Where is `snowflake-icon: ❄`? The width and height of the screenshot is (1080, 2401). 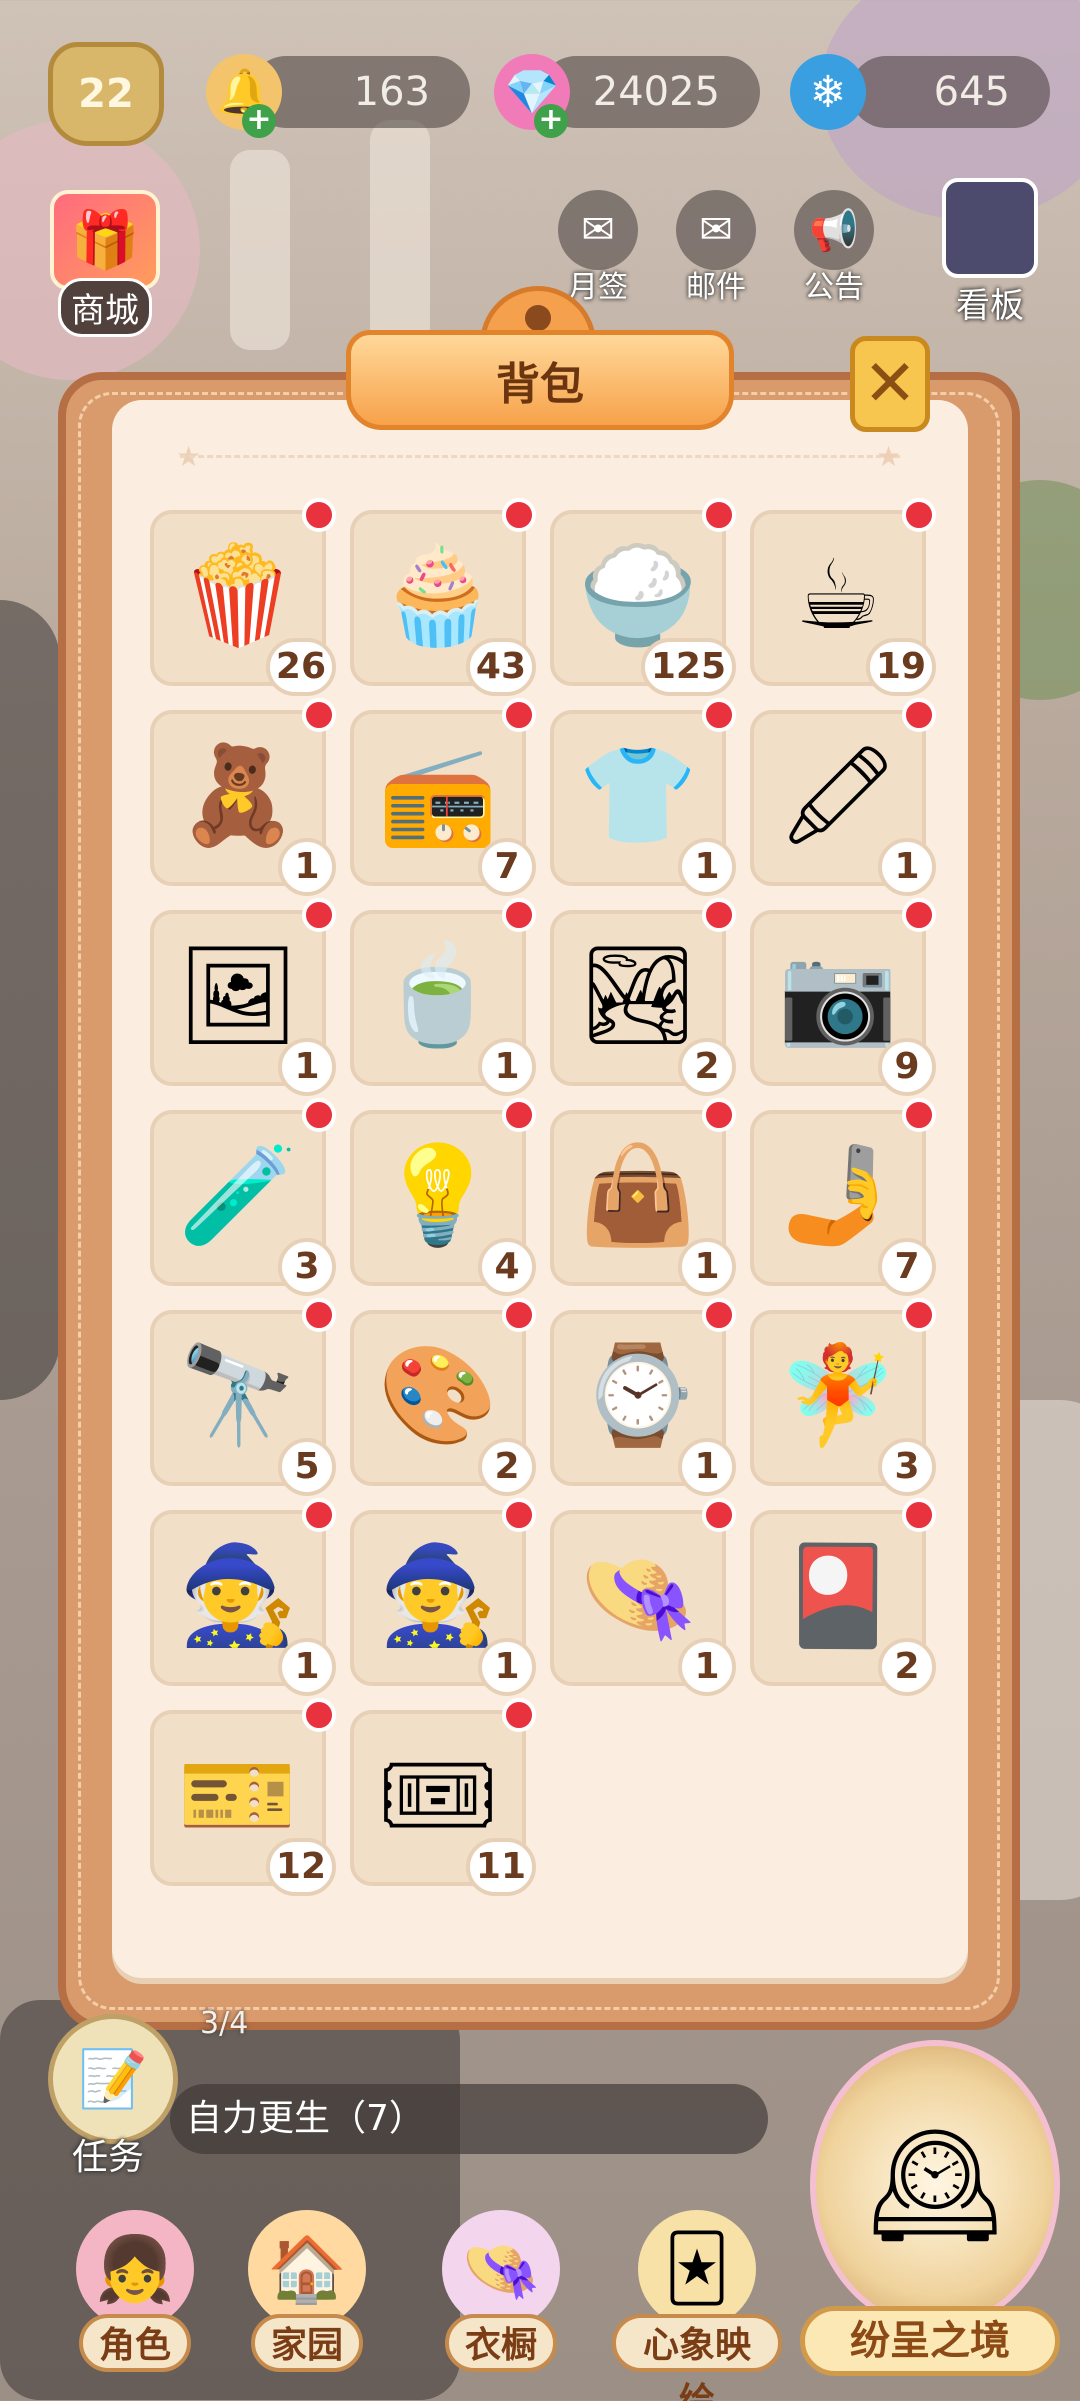 snowflake-icon: ❄ is located at coordinates (828, 92).